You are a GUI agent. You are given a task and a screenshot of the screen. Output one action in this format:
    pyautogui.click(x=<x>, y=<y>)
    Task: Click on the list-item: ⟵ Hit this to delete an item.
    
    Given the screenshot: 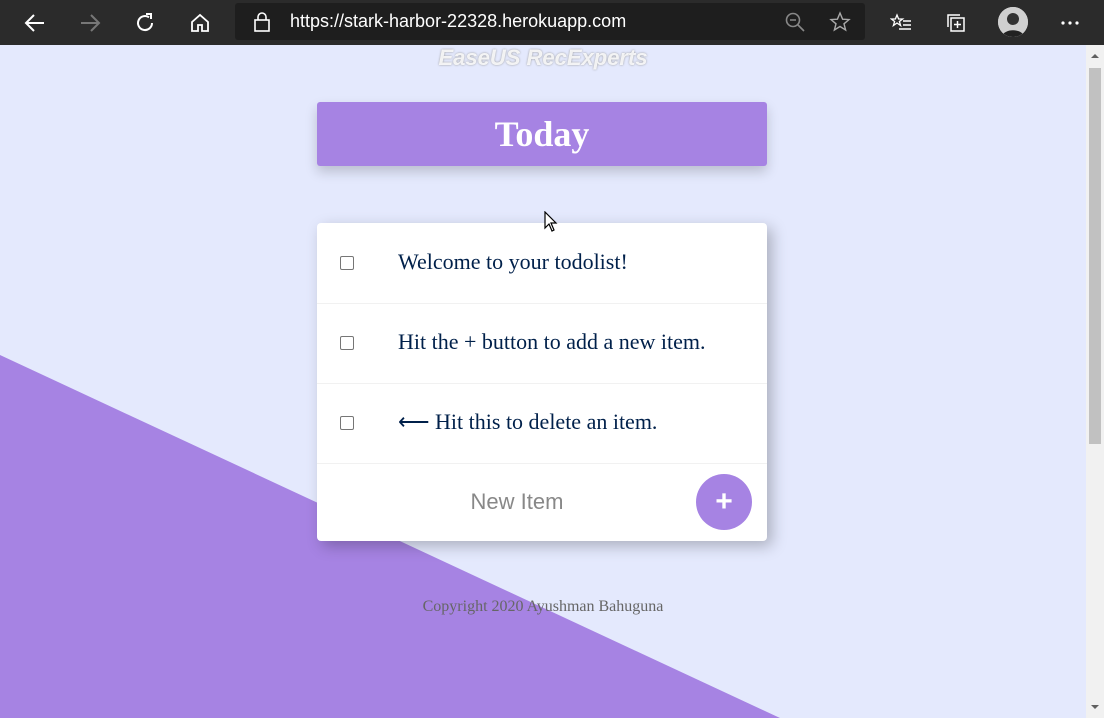 What is the action you would take?
    pyautogui.click(x=542, y=423)
    